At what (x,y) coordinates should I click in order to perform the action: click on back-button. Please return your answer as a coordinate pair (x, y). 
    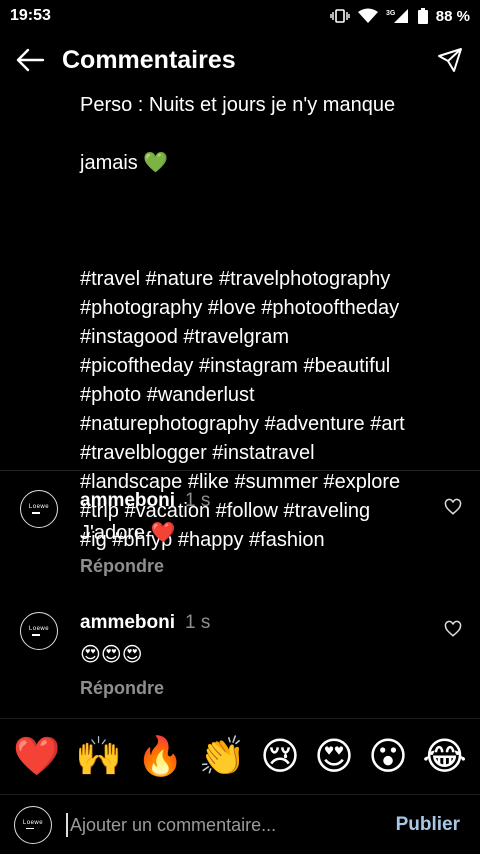
    Looking at the image, I should click on (30, 60).